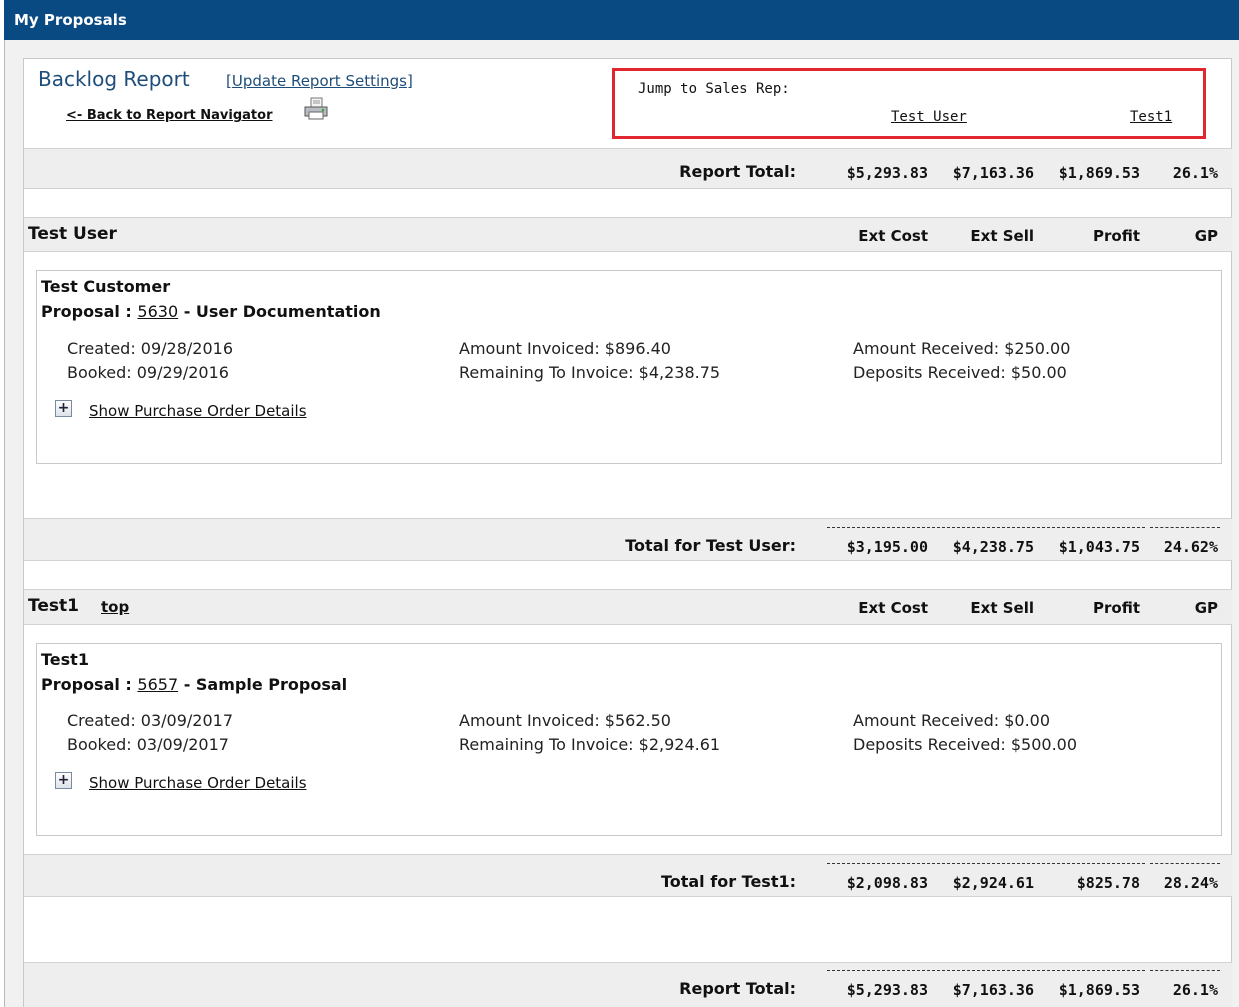 This screenshot has width=1239, height=1007. I want to click on rep-total-label: Total for Test User:, so click(710, 545).